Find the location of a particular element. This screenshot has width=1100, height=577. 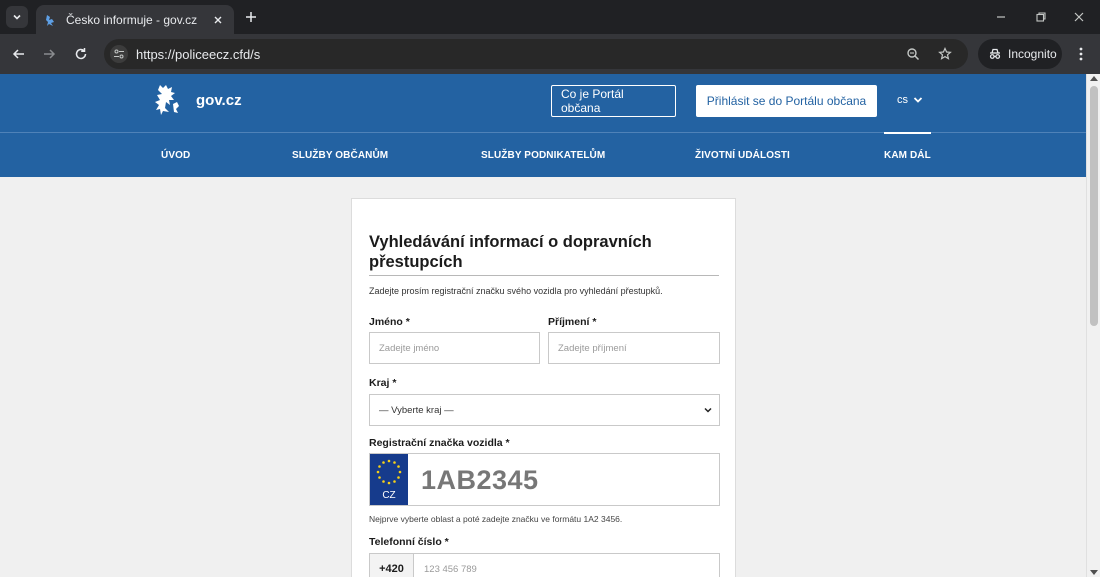

restore-icon is located at coordinates (1041, 17).